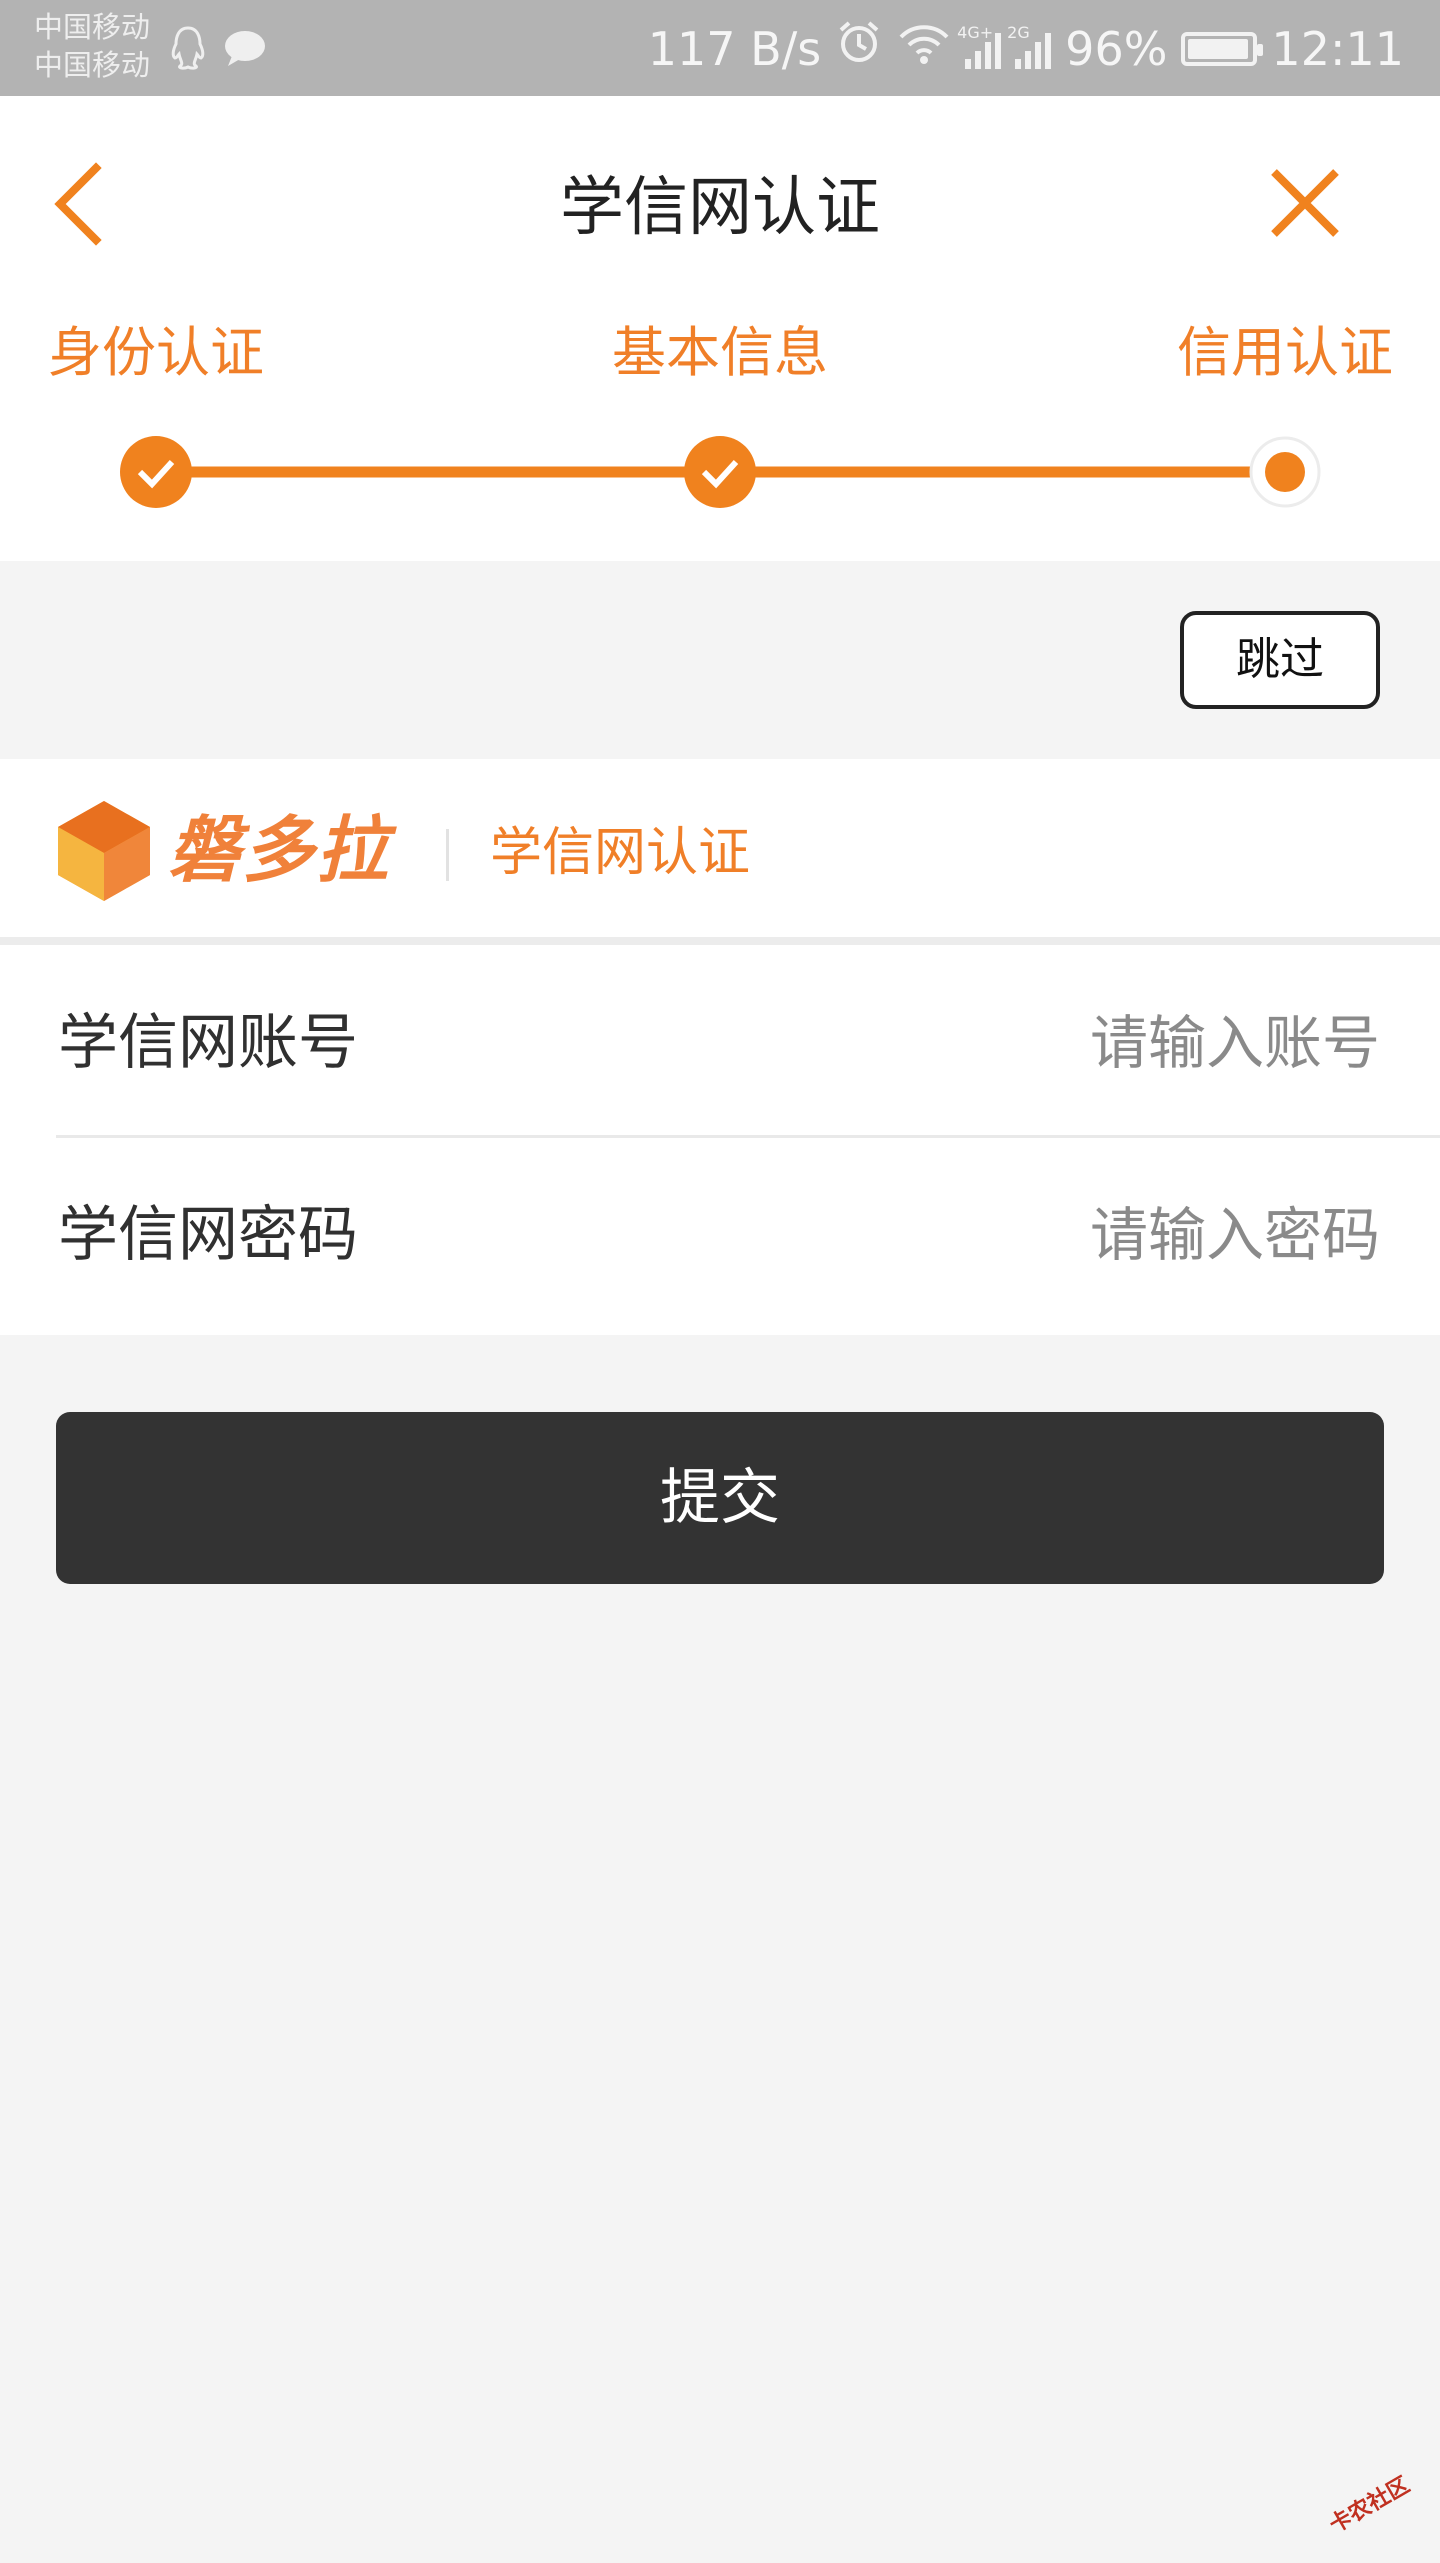 The height and width of the screenshot is (2563, 1440). I want to click on net-tag-1: 4G+, so click(975, 32).